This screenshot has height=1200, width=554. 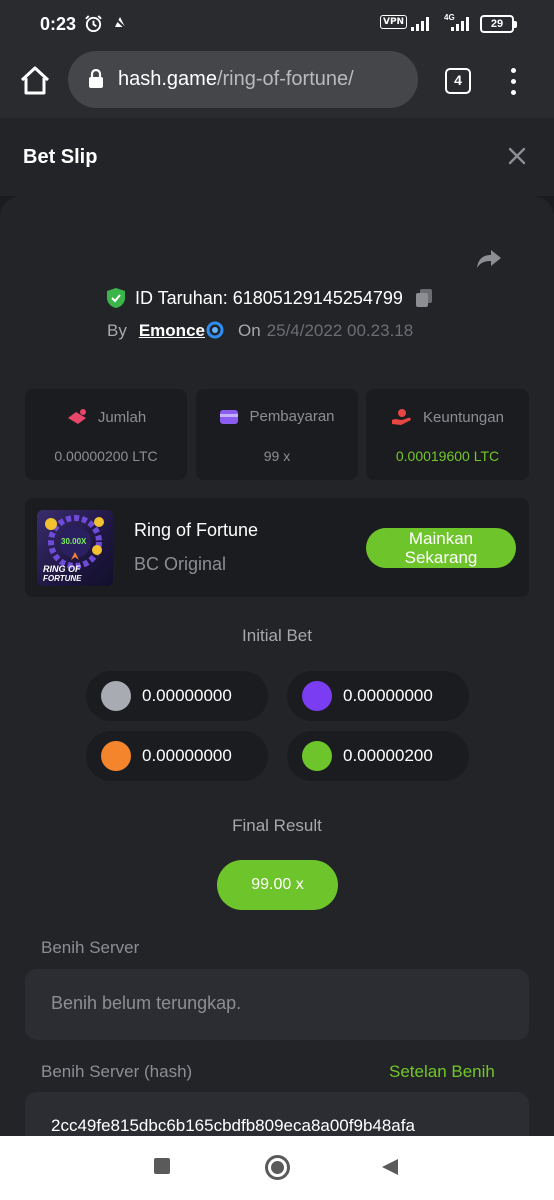 What do you see at coordinates (277, 456) in the screenshot?
I see `stat-payout-value: 99 x` at bounding box center [277, 456].